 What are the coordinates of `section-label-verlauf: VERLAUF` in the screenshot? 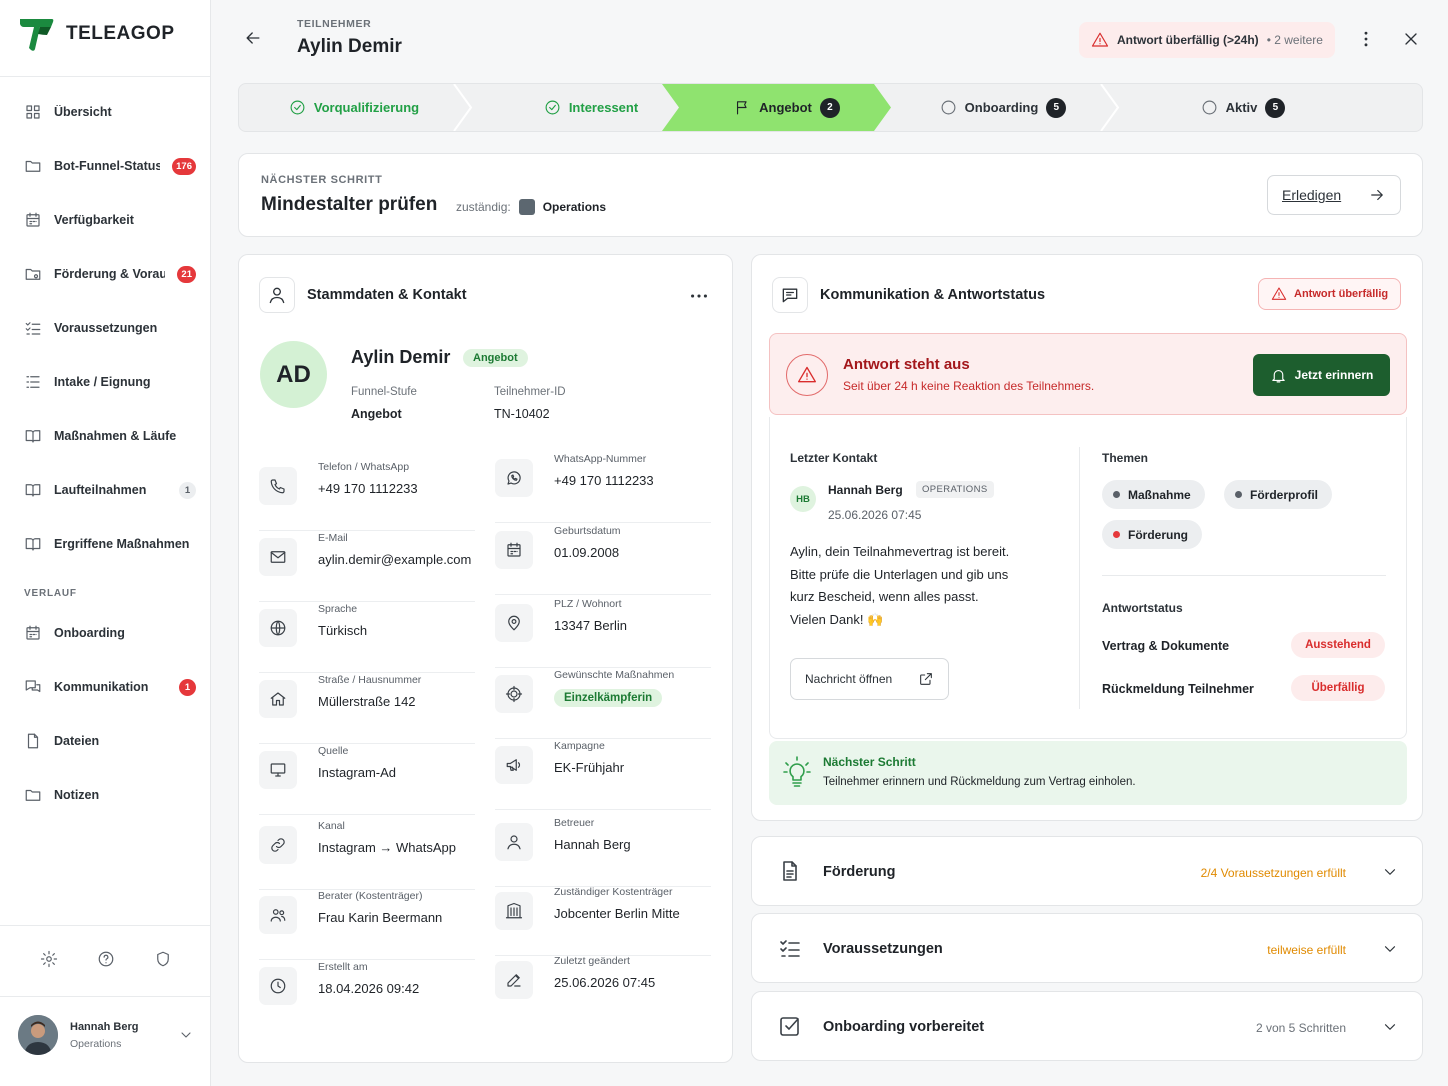 It's located at (50, 593).